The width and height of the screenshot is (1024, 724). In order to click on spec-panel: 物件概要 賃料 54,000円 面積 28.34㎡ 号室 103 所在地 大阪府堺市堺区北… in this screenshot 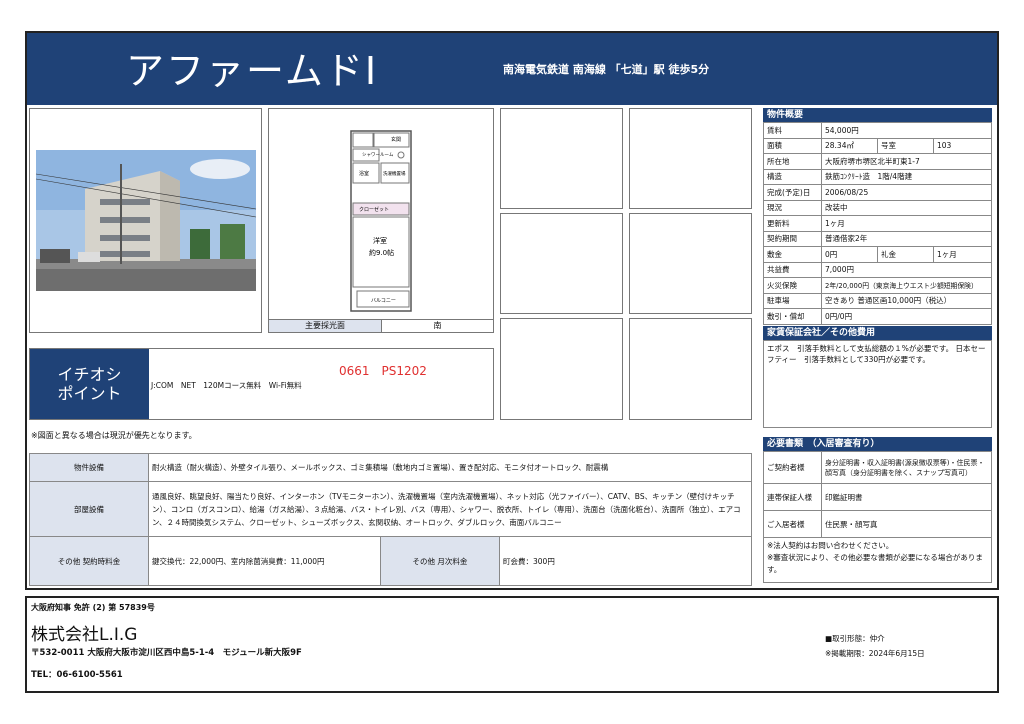, I will do `click(877, 268)`.